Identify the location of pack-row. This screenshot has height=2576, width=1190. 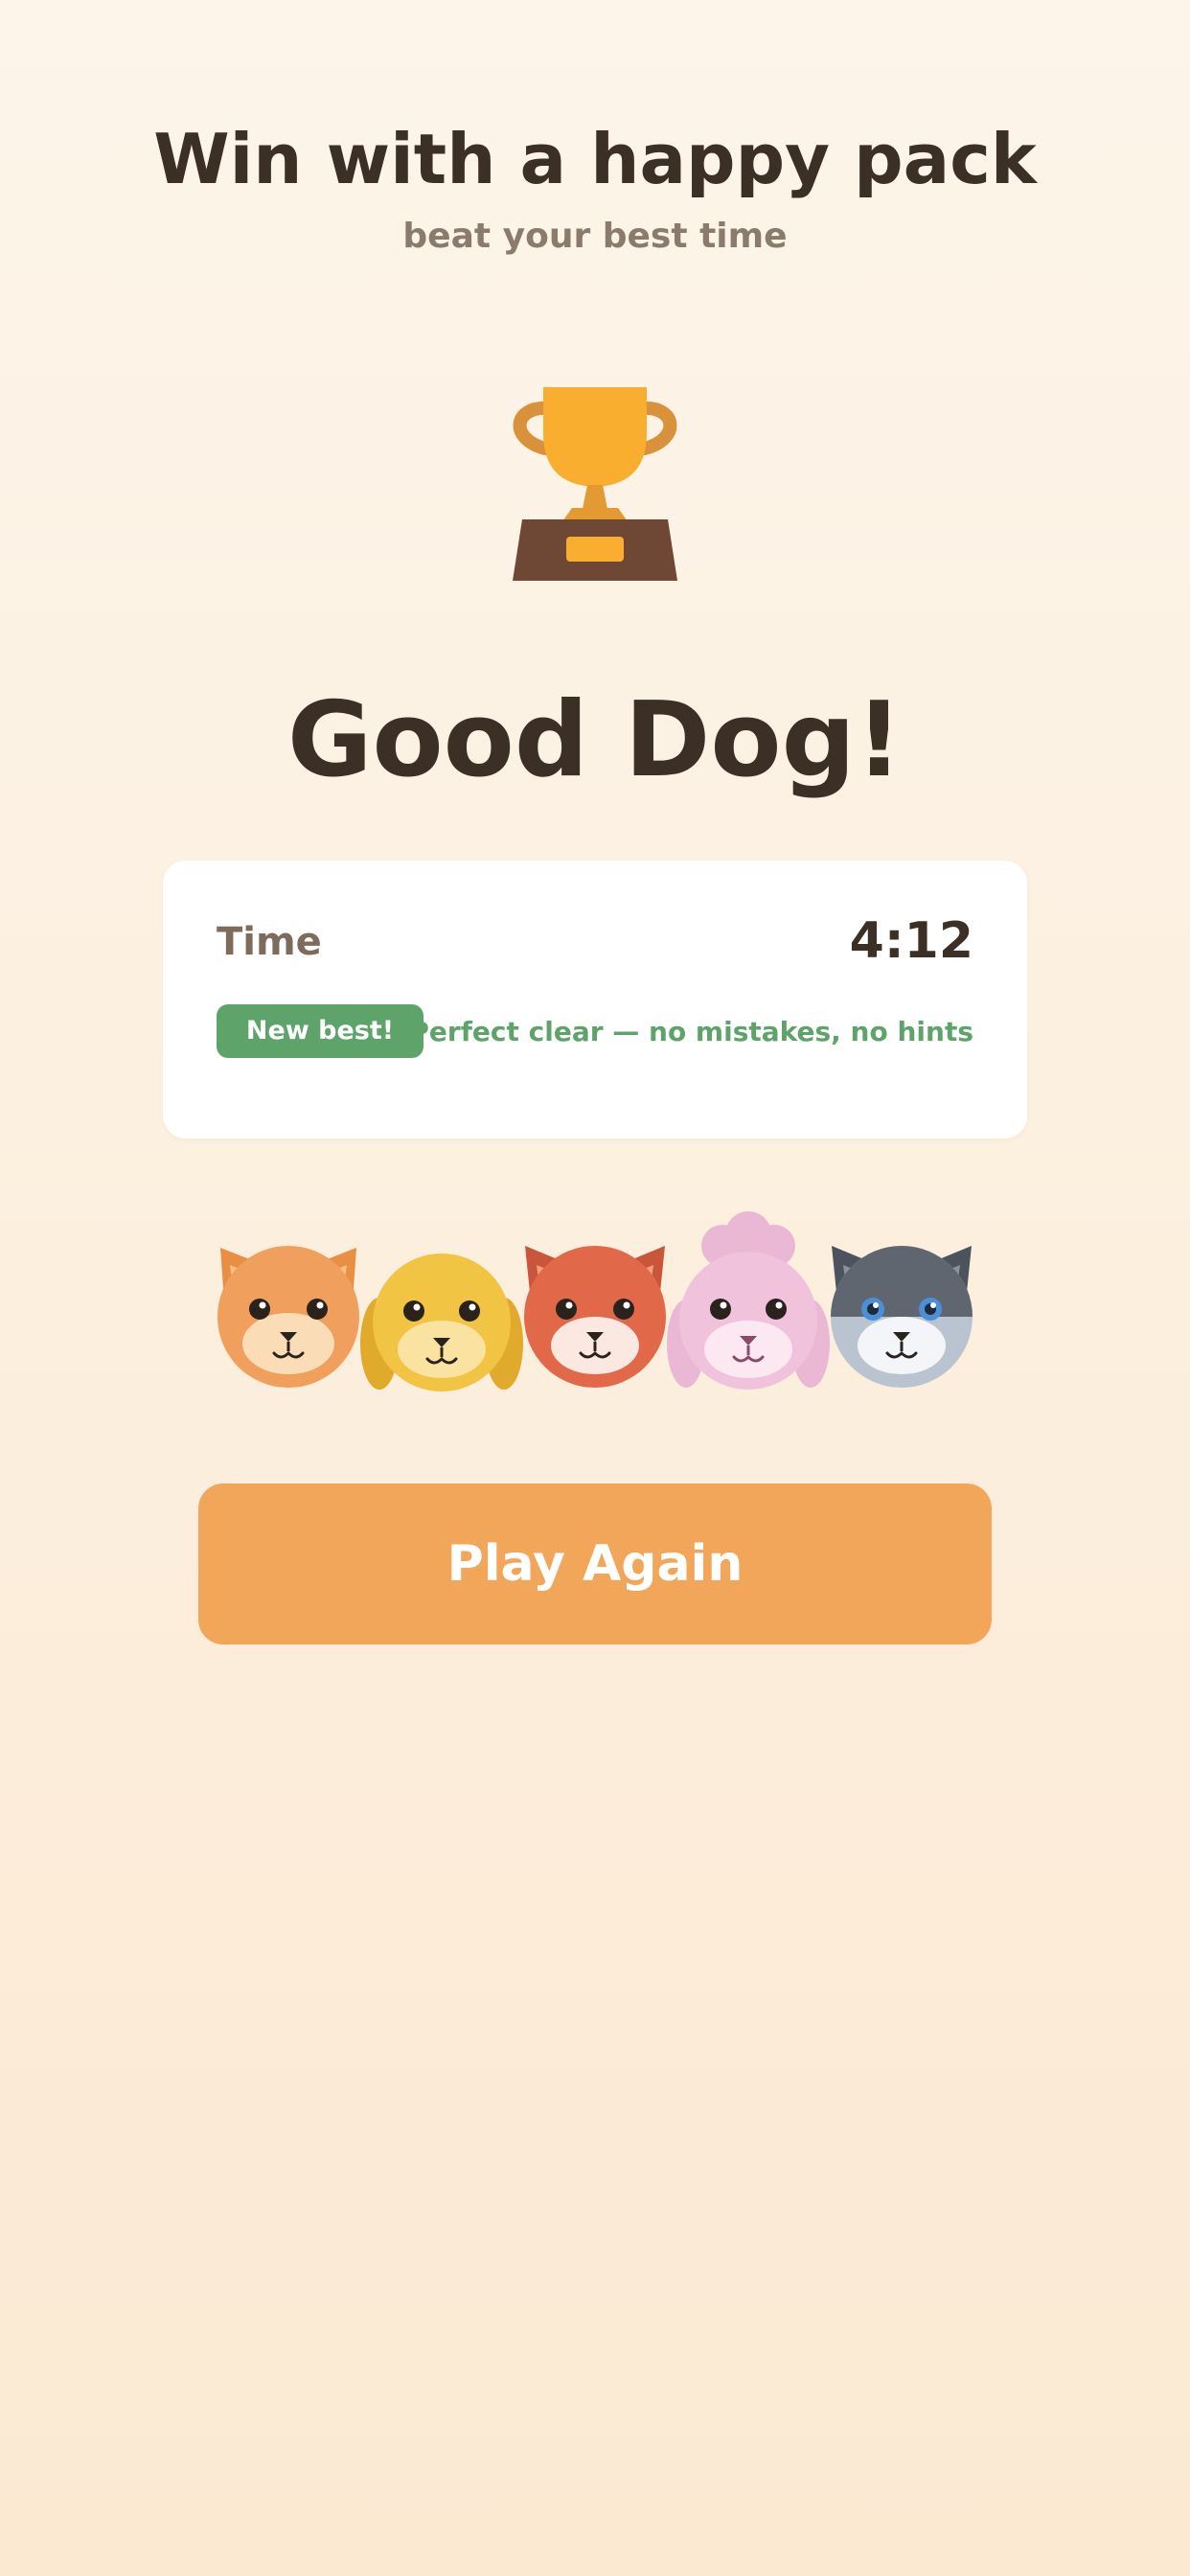
(595, 1305).